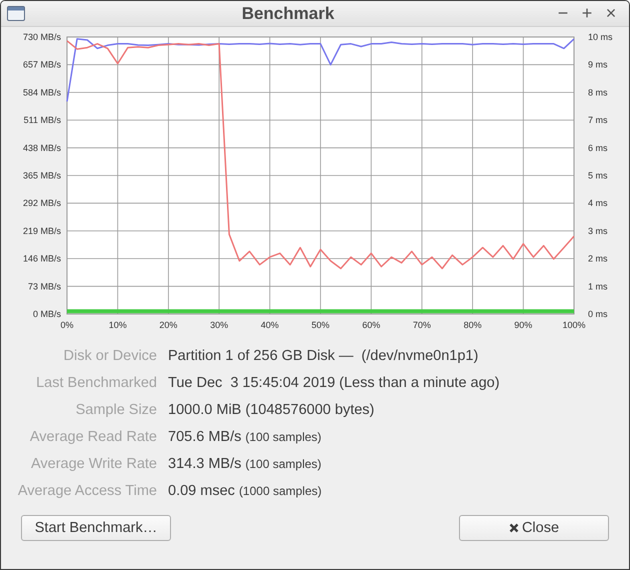 The width and height of the screenshot is (630, 570). I want to click on field-value: 705.6 MB/s (100 samples), so click(245, 437).